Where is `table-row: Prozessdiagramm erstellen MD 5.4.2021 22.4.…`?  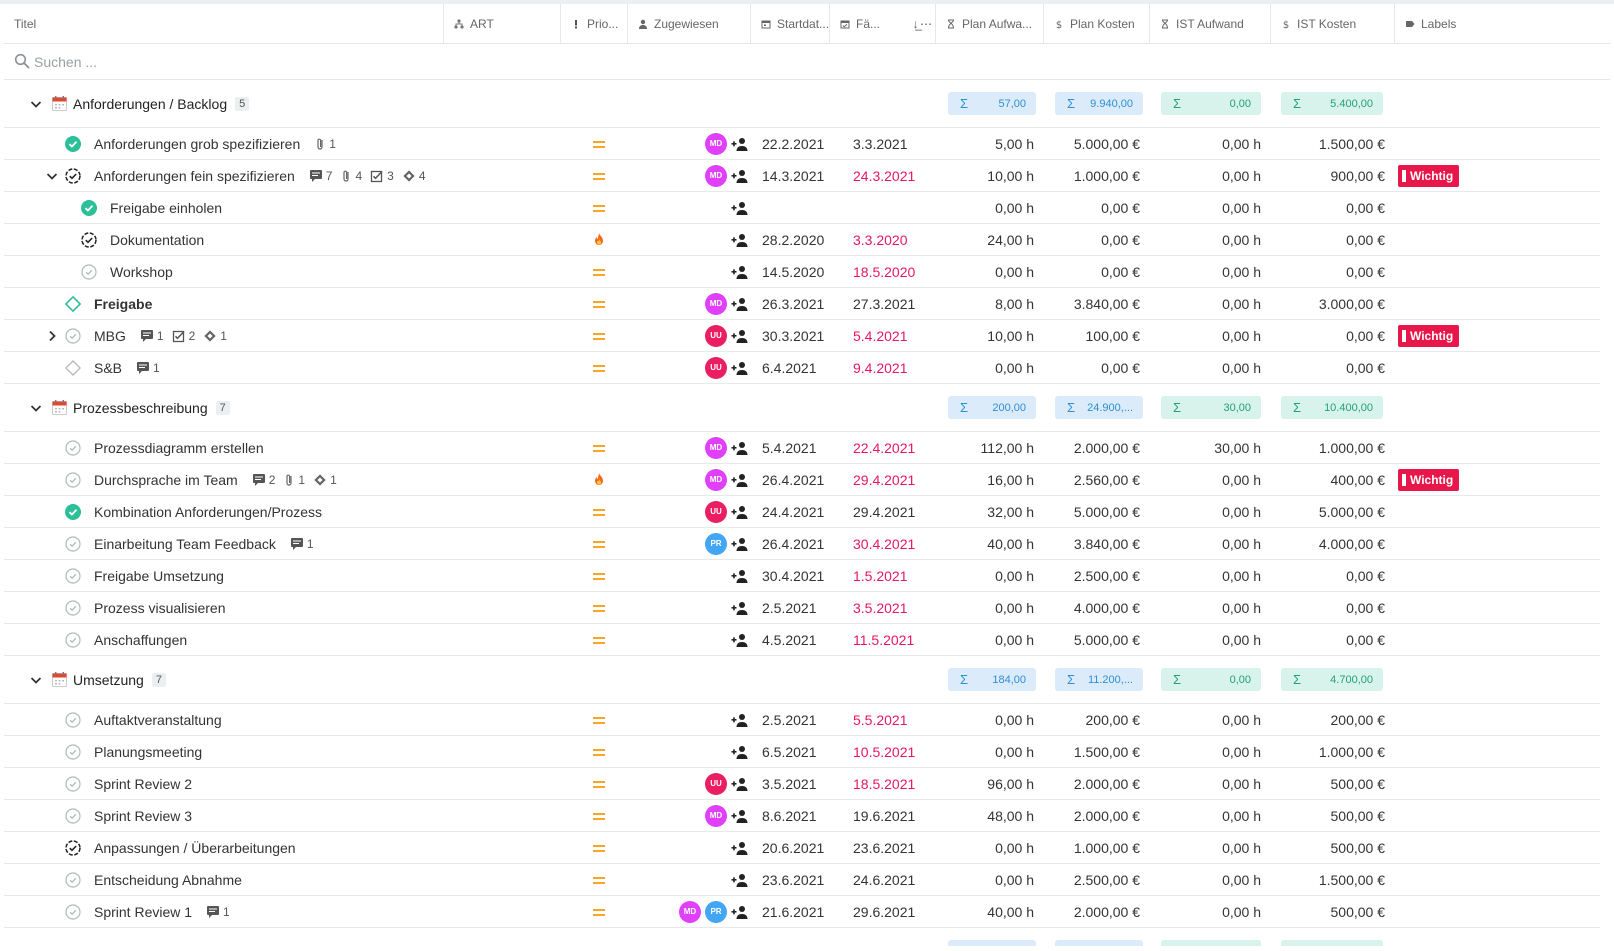 table-row: Prozessdiagramm erstellen MD 5.4.2021 22.4.… is located at coordinates (802, 448).